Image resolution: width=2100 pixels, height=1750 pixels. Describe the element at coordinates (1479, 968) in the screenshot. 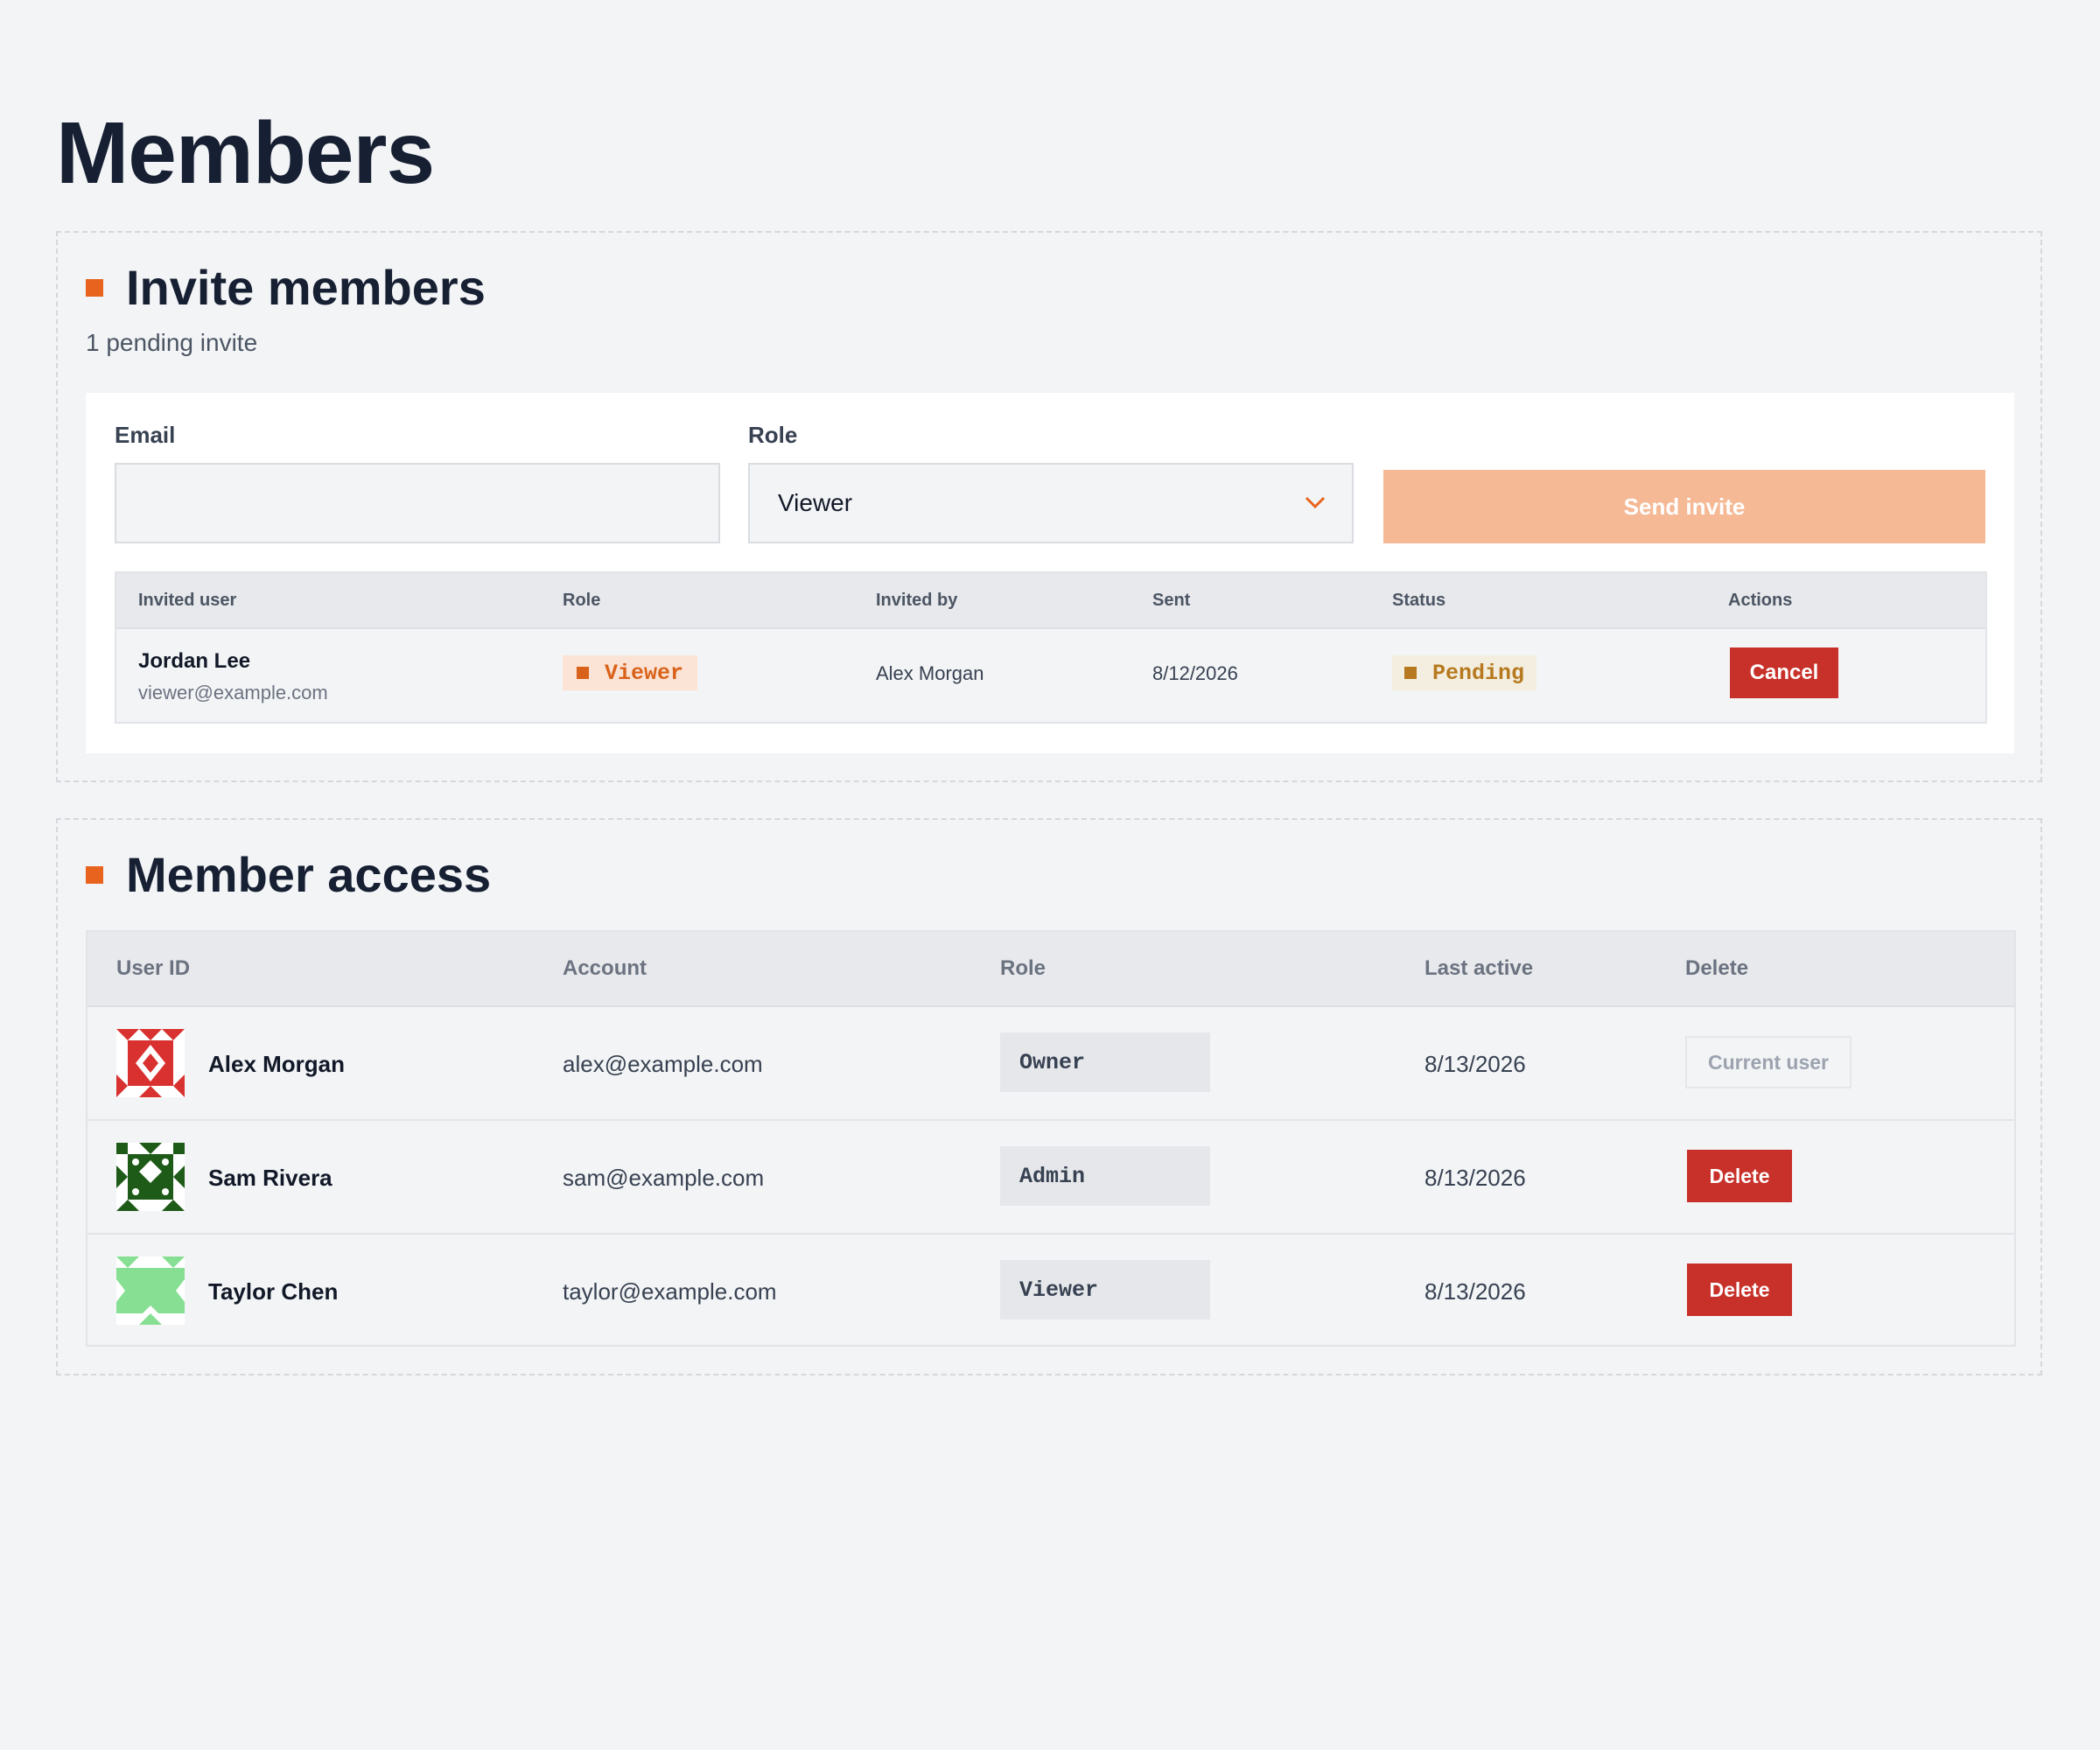

I see `column-last-active: Last active` at that location.